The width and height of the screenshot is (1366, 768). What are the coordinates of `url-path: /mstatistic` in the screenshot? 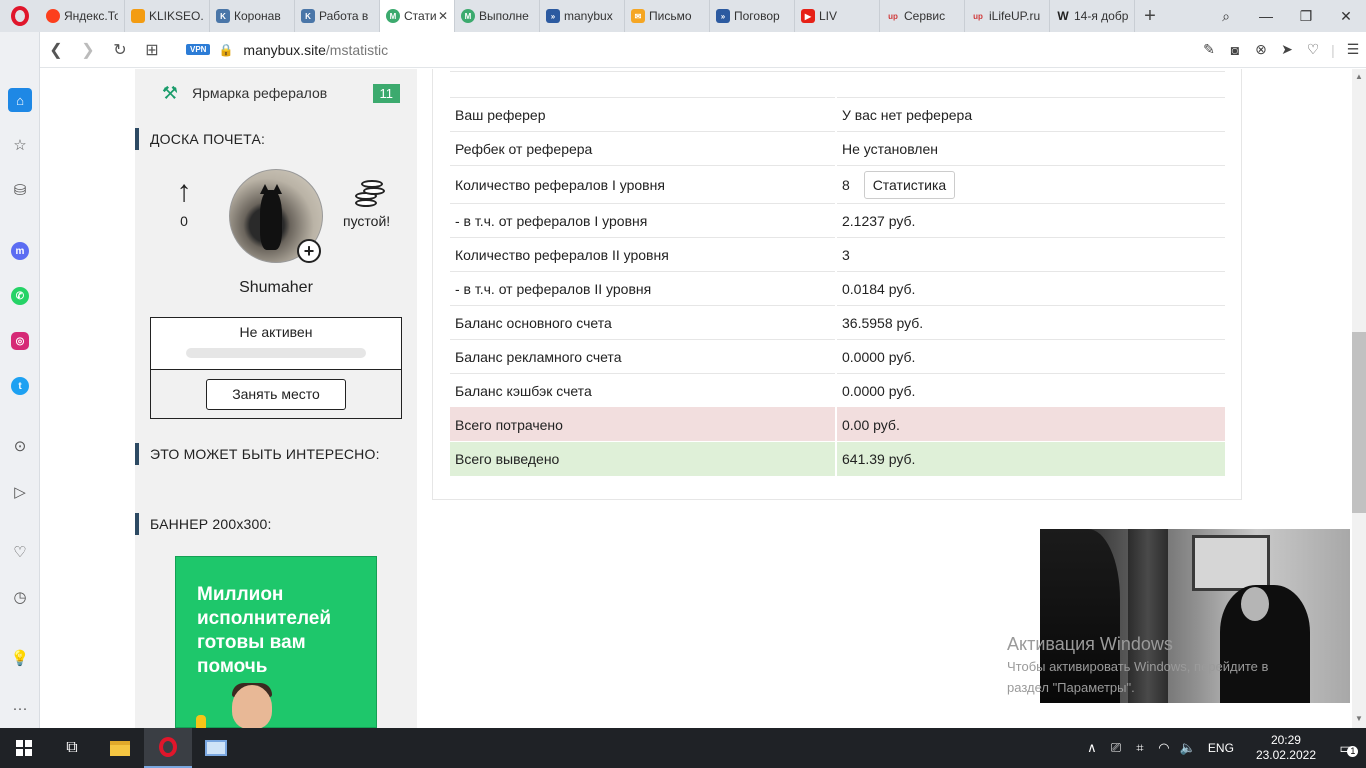 It's located at (357, 50).